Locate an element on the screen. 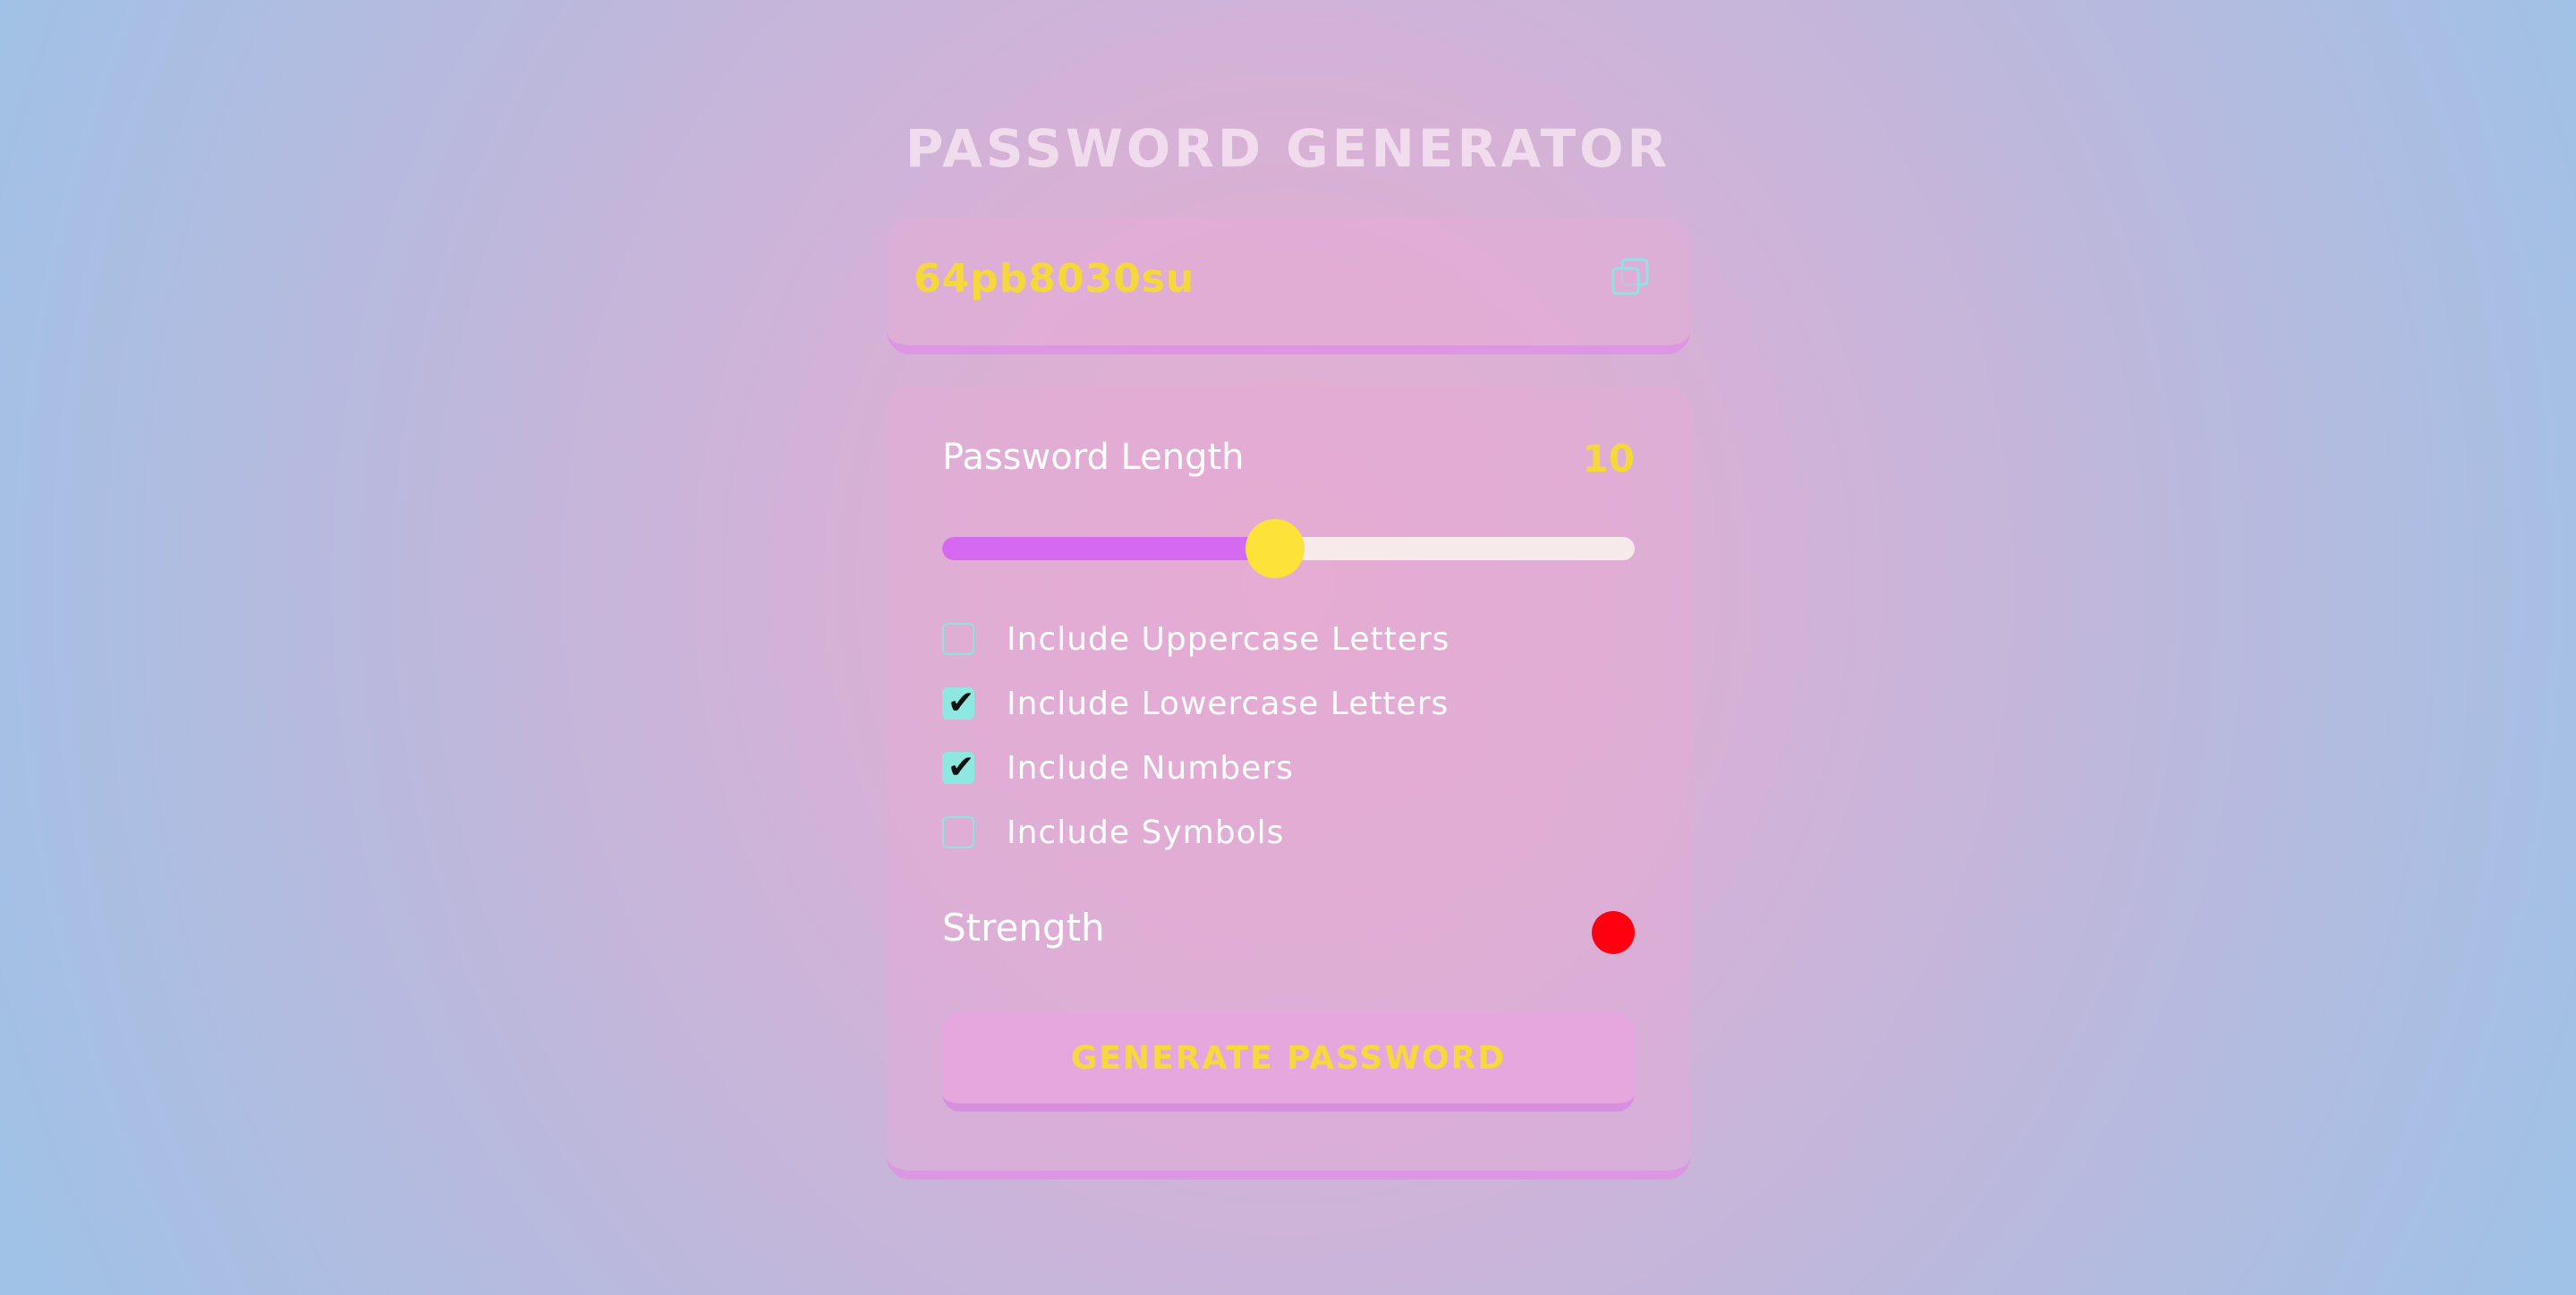 Image resolution: width=2576 pixels, height=1295 pixels. page-title: PASSWORD GENERATOR is located at coordinates (1288, 148).